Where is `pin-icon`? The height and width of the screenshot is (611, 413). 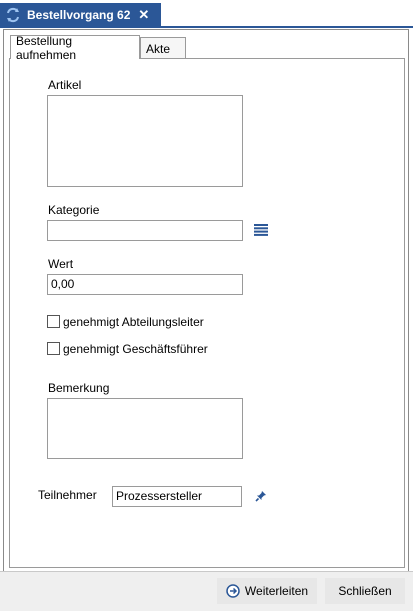
pin-icon is located at coordinates (261, 496).